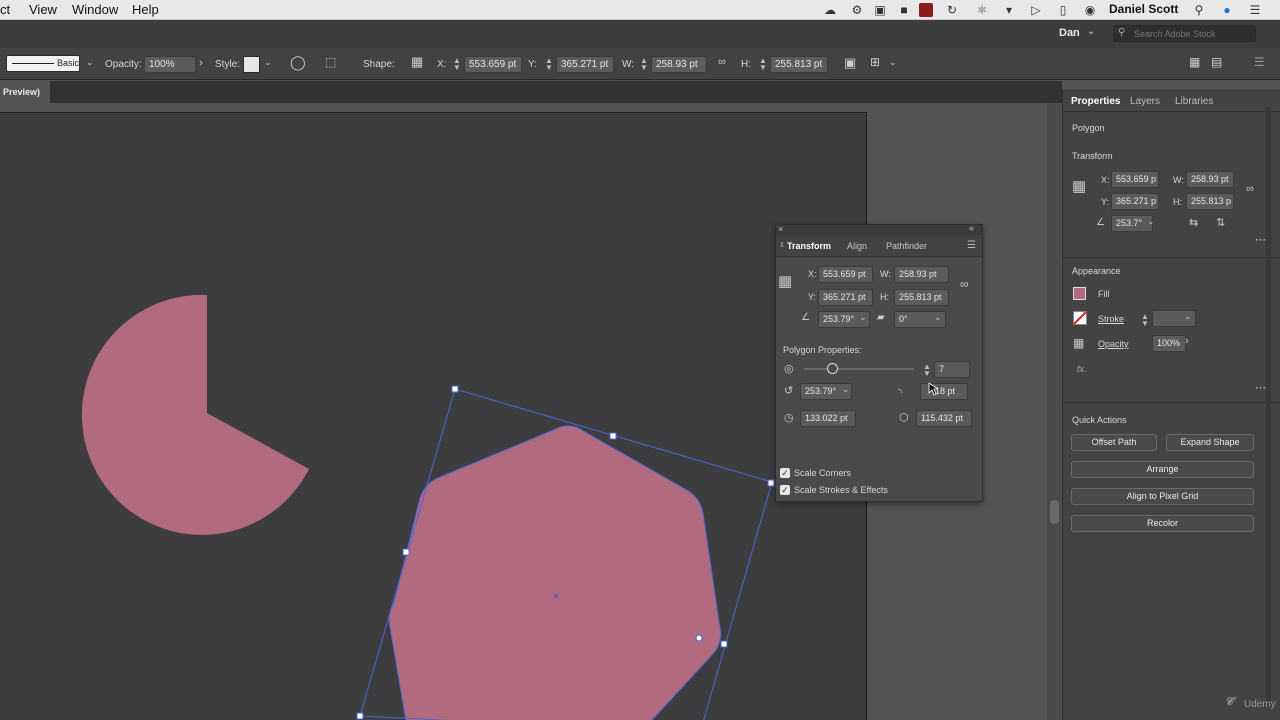 This screenshot has height=720, width=1280. I want to click on panel-header: × «, so click(879, 229).